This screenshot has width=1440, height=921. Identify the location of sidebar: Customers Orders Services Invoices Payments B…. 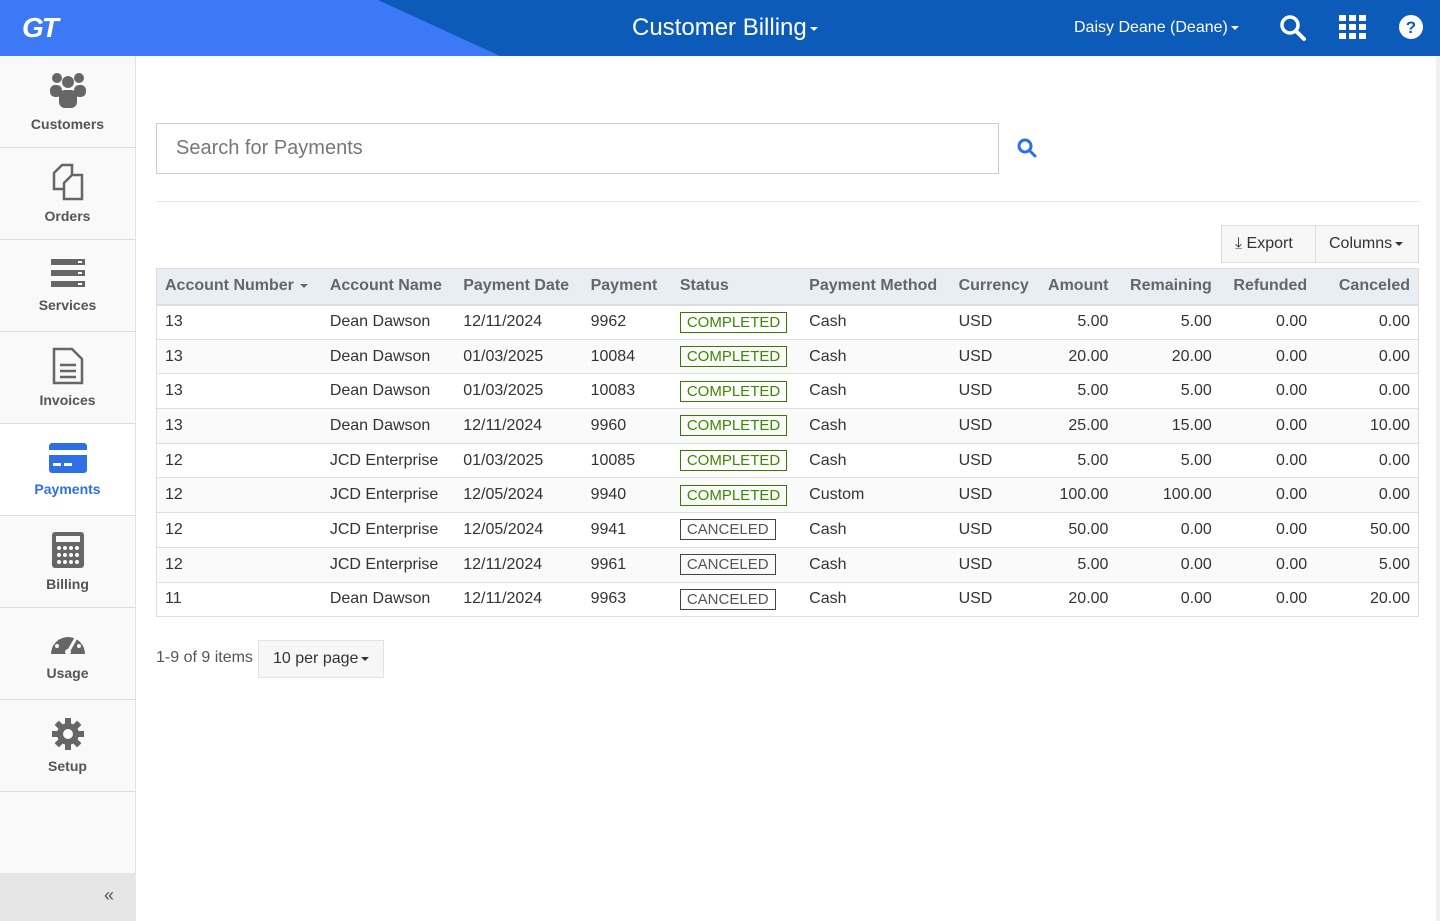
(68, 488).